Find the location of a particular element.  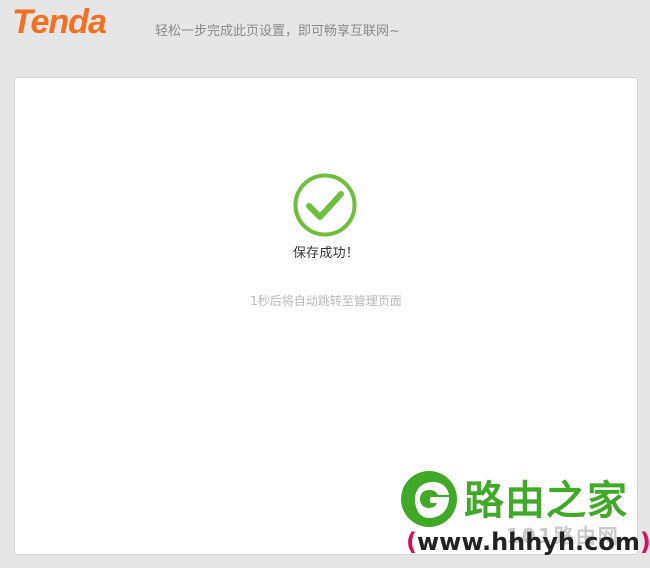

header-tagline: 轻松一步完成此页设置，即可畅享互联网~ is located at coordinates (277, 31).